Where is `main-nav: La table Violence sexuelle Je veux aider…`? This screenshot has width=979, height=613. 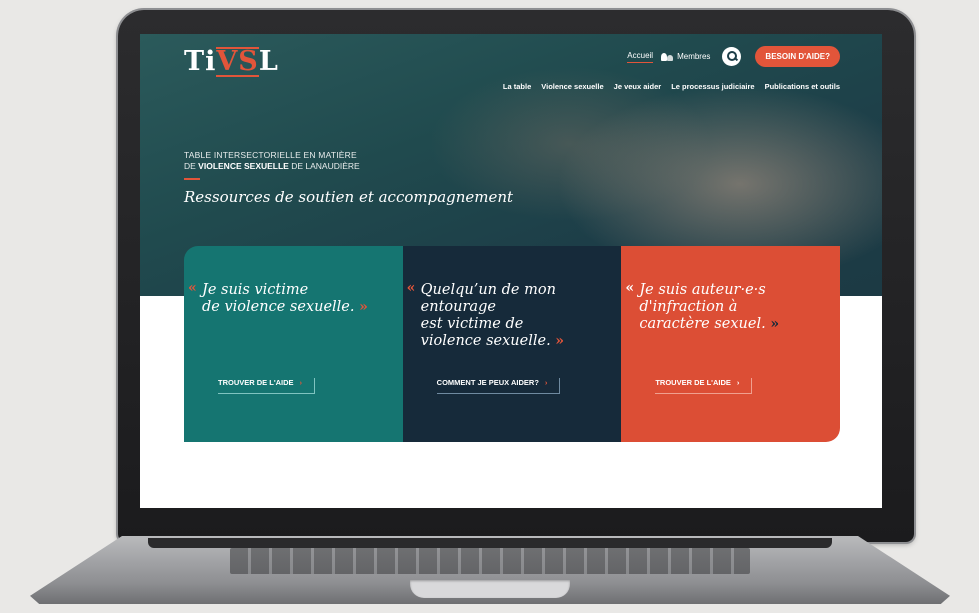
main-nav: La table Violence sexuelle Je veux aider… is located at coordinates (671, 86).